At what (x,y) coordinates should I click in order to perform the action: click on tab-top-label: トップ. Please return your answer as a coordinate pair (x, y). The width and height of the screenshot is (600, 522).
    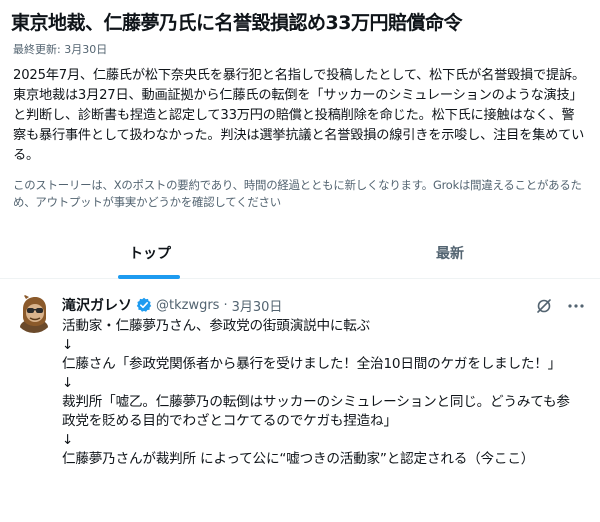
    Looking at the image, I should click on (150, 254).